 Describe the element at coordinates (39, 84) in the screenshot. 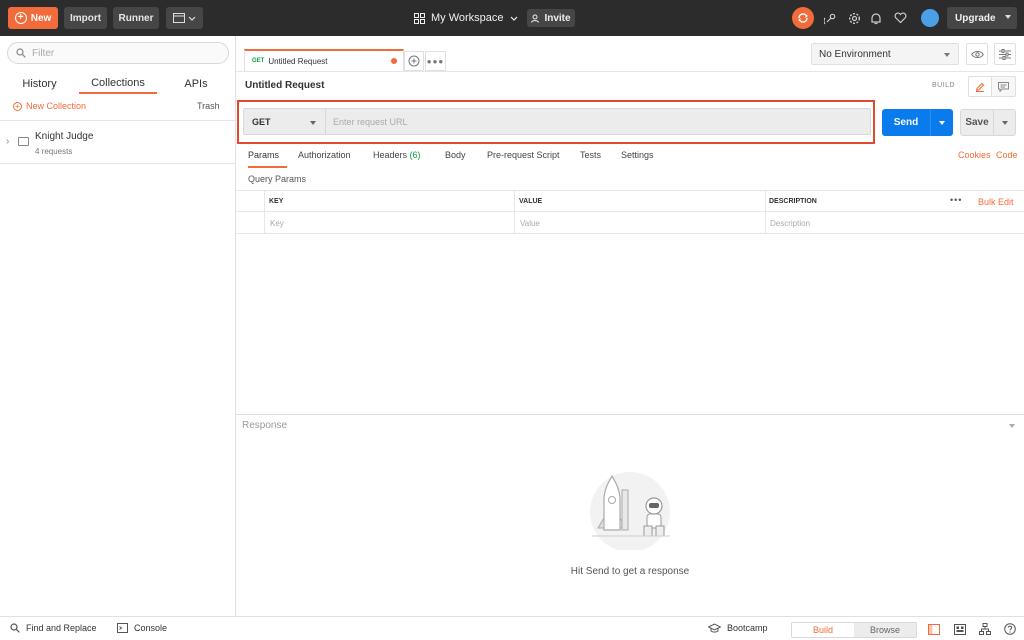

I see `tab-history: History` at that location.